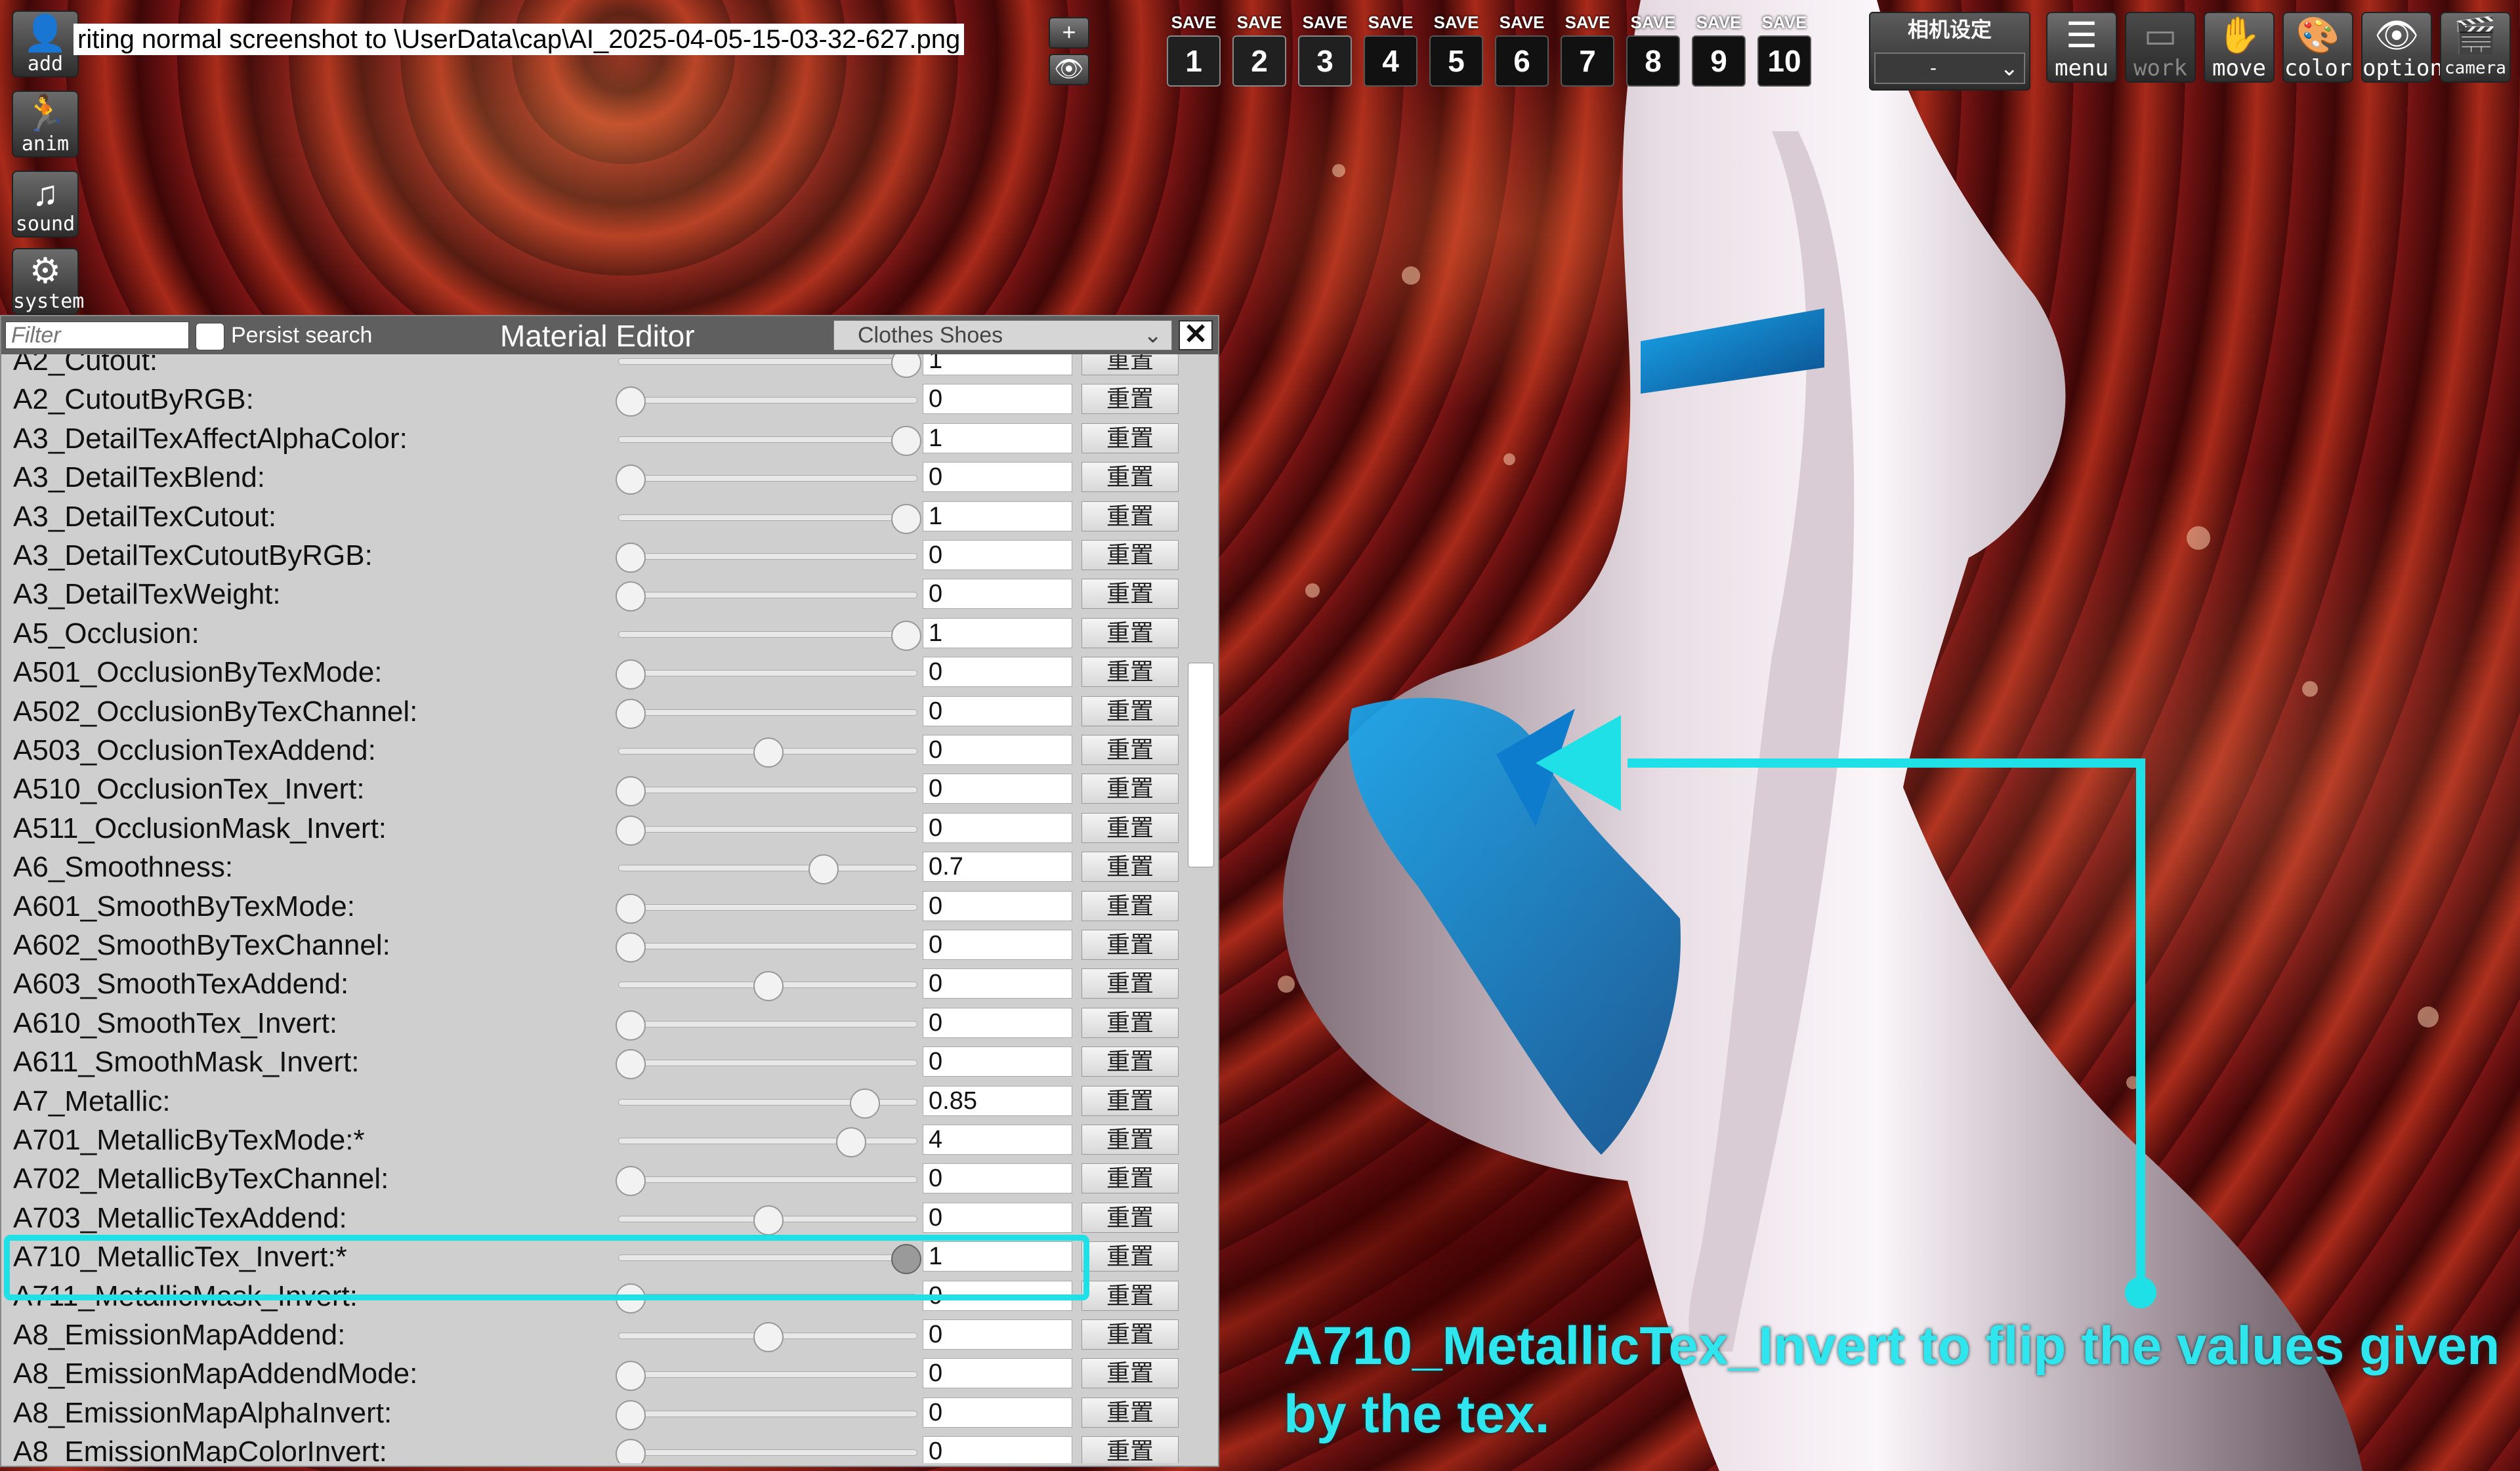 This screenshot has width=2520, height=1471. I want to click on property-value-input: 4, so click(997, 1140).